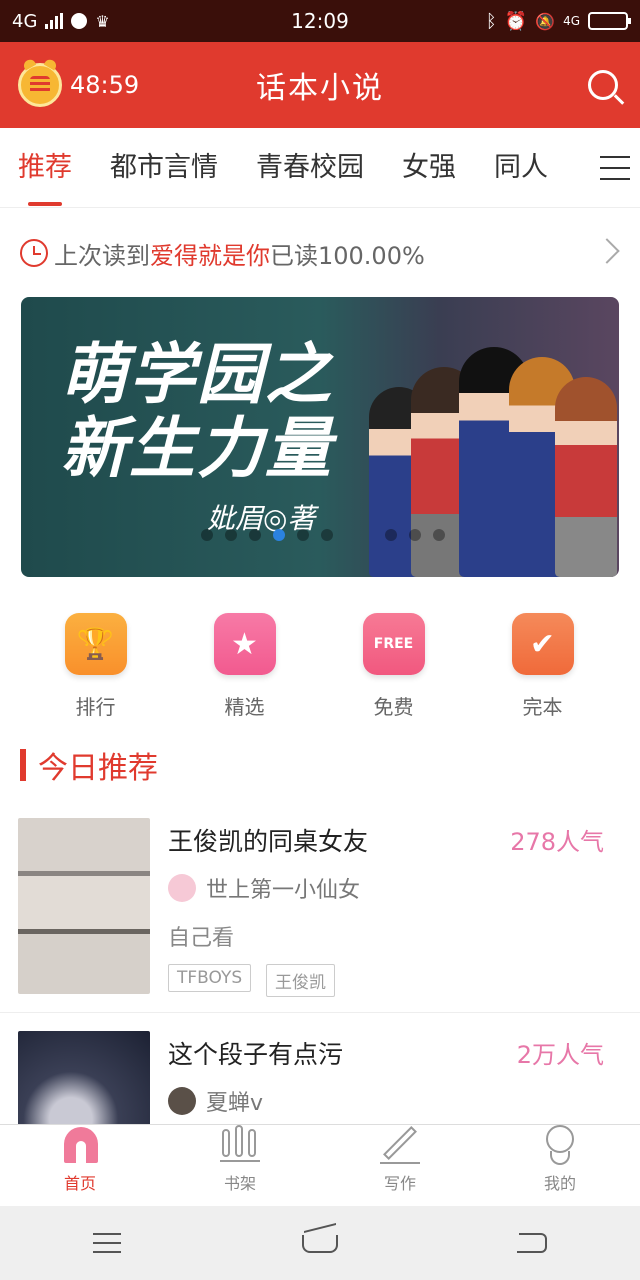  I want to click on last-read-prefix: 上次读到, so click(102, 255).